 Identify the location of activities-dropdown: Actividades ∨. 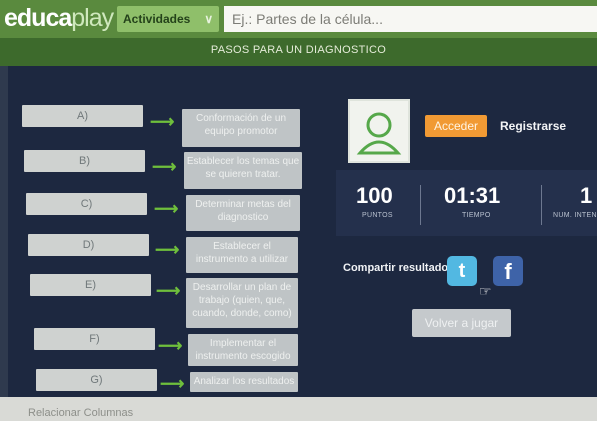
(168, 19).